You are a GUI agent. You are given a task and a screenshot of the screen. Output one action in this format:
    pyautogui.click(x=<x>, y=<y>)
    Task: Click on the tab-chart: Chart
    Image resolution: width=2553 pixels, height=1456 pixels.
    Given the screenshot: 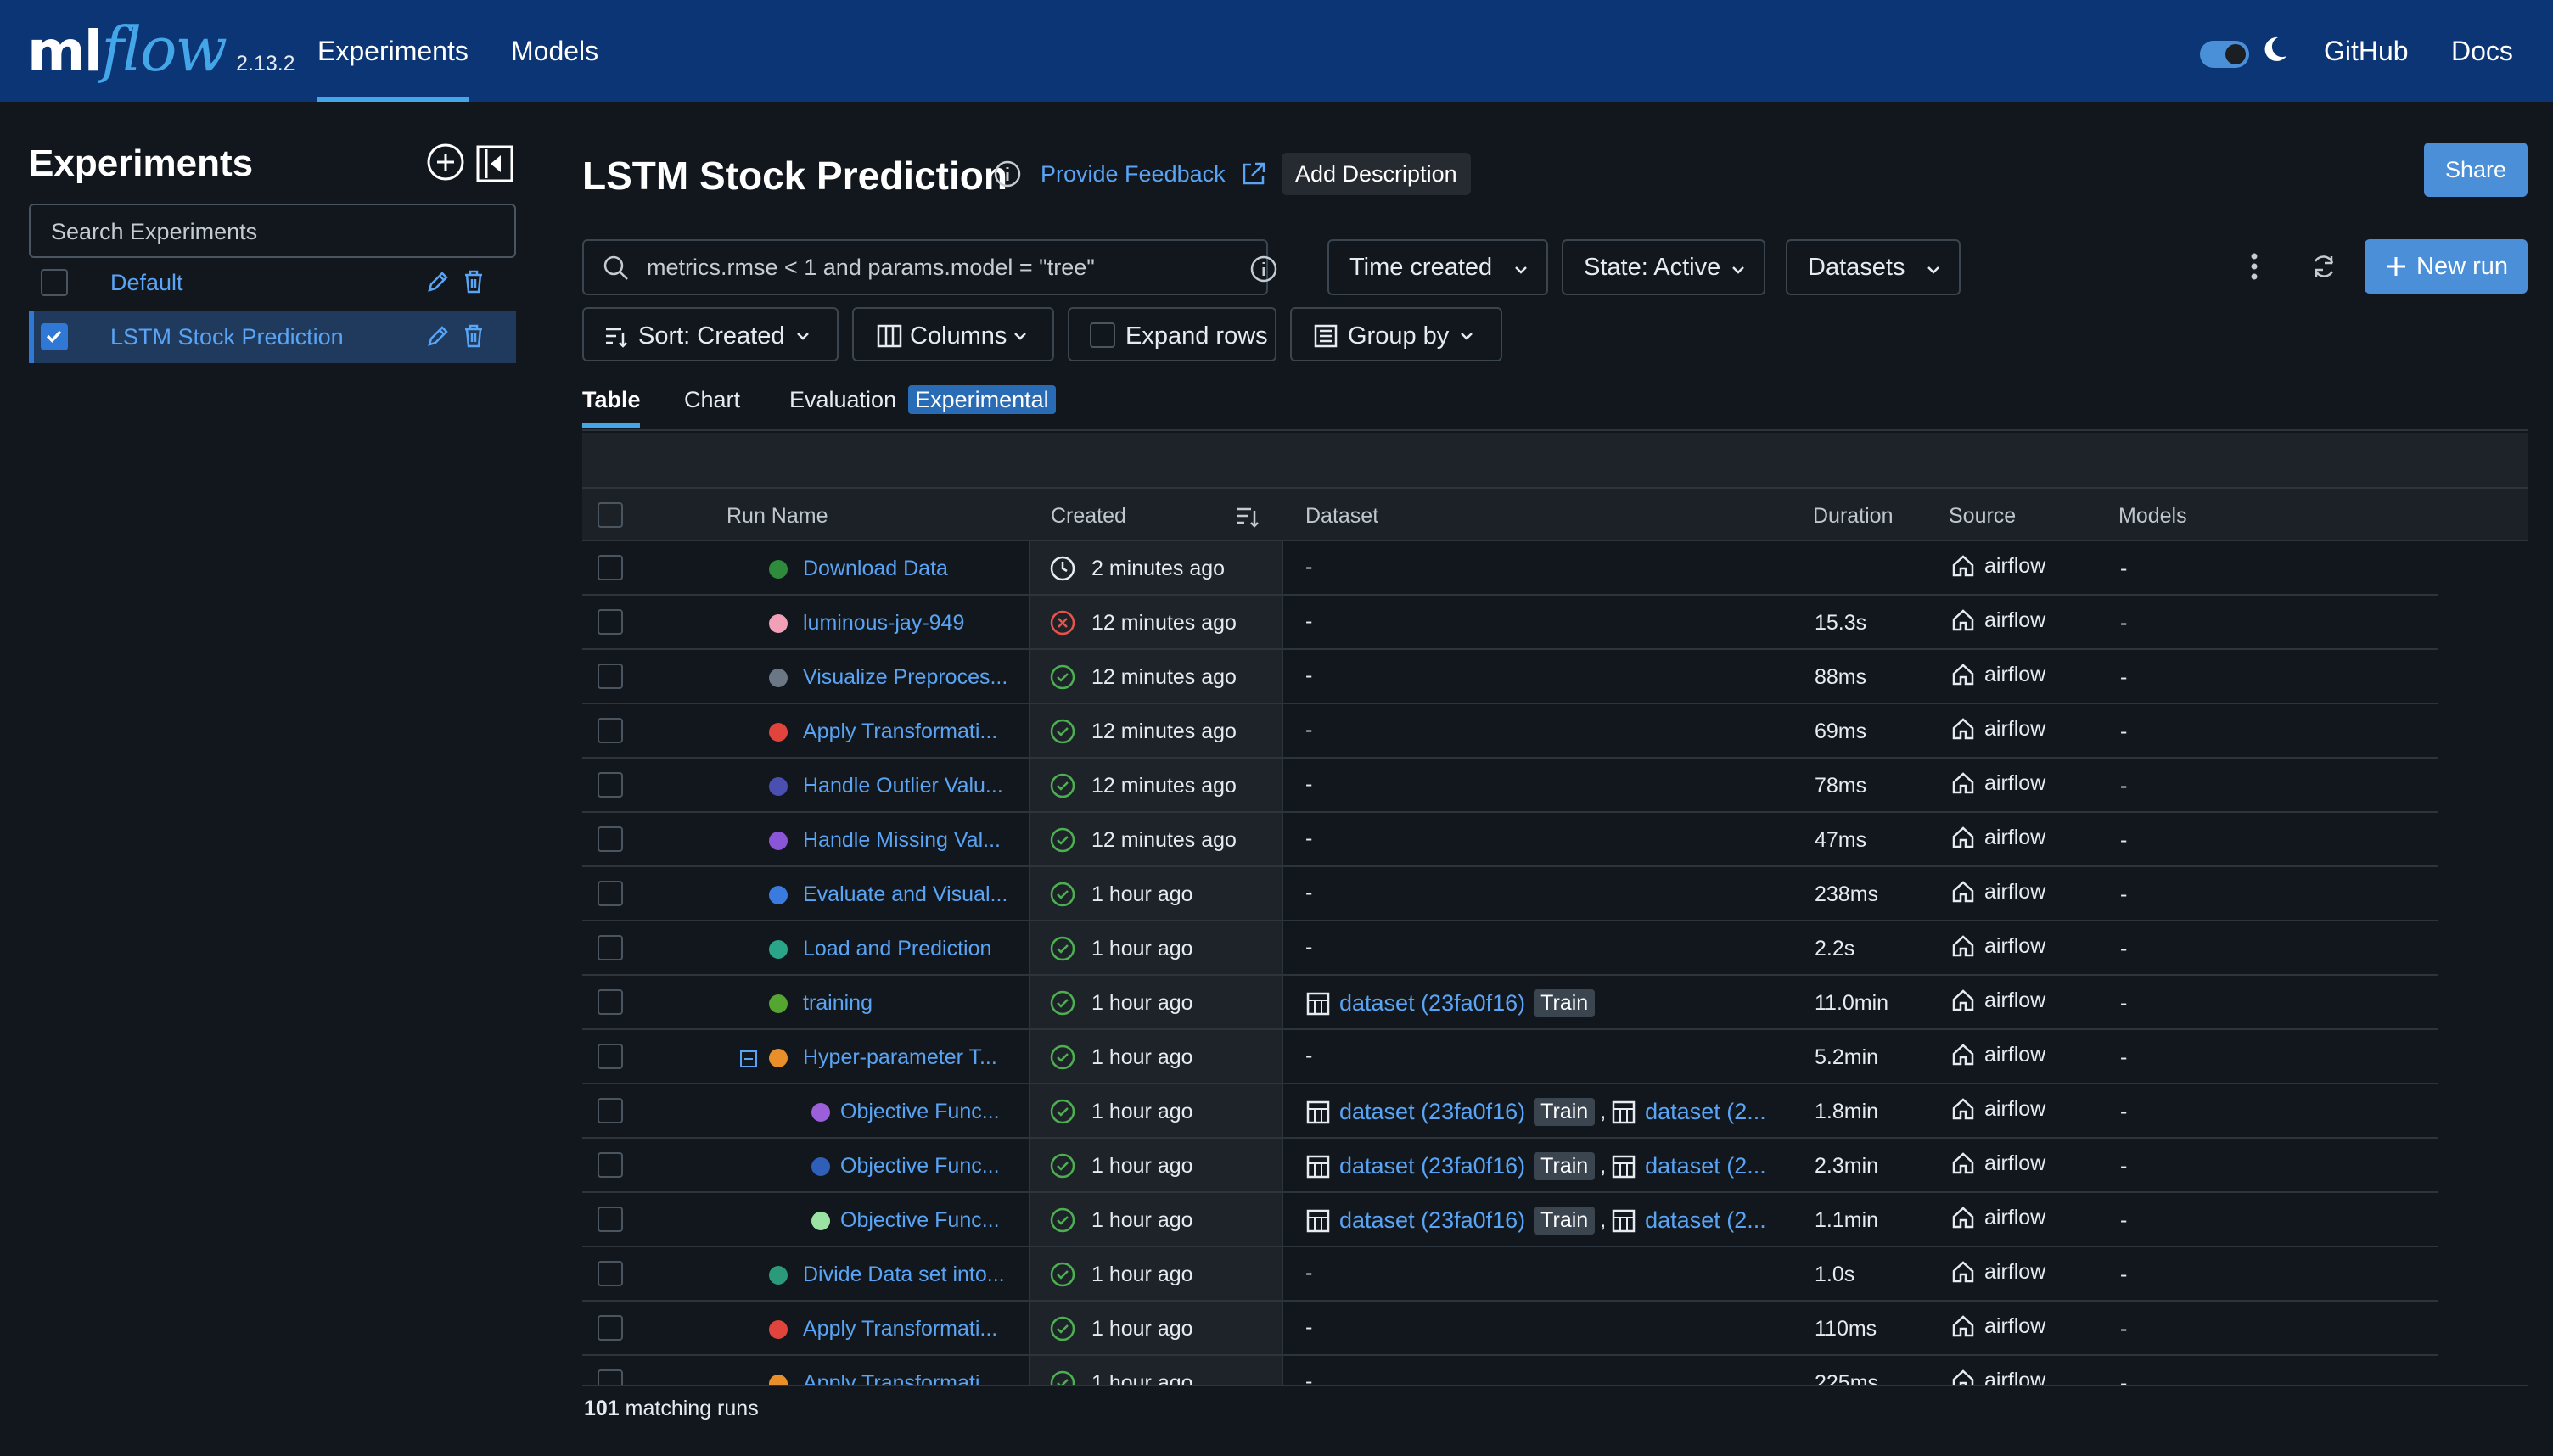 What is the action you would take?
    pyautogui.click(x=712, y=400)
    